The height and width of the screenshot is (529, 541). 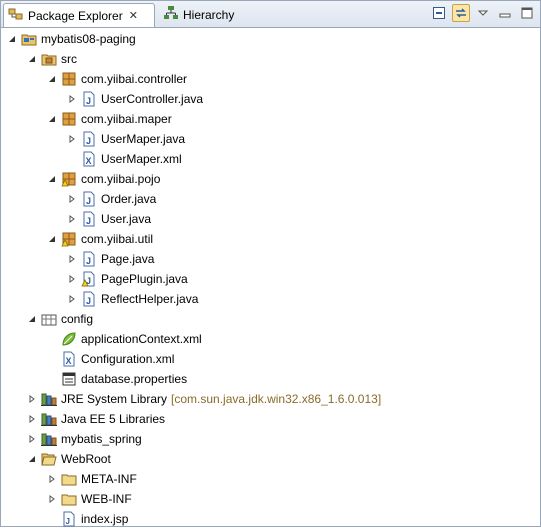 I want to click on view-menu-button, so click(x=483, y=13).